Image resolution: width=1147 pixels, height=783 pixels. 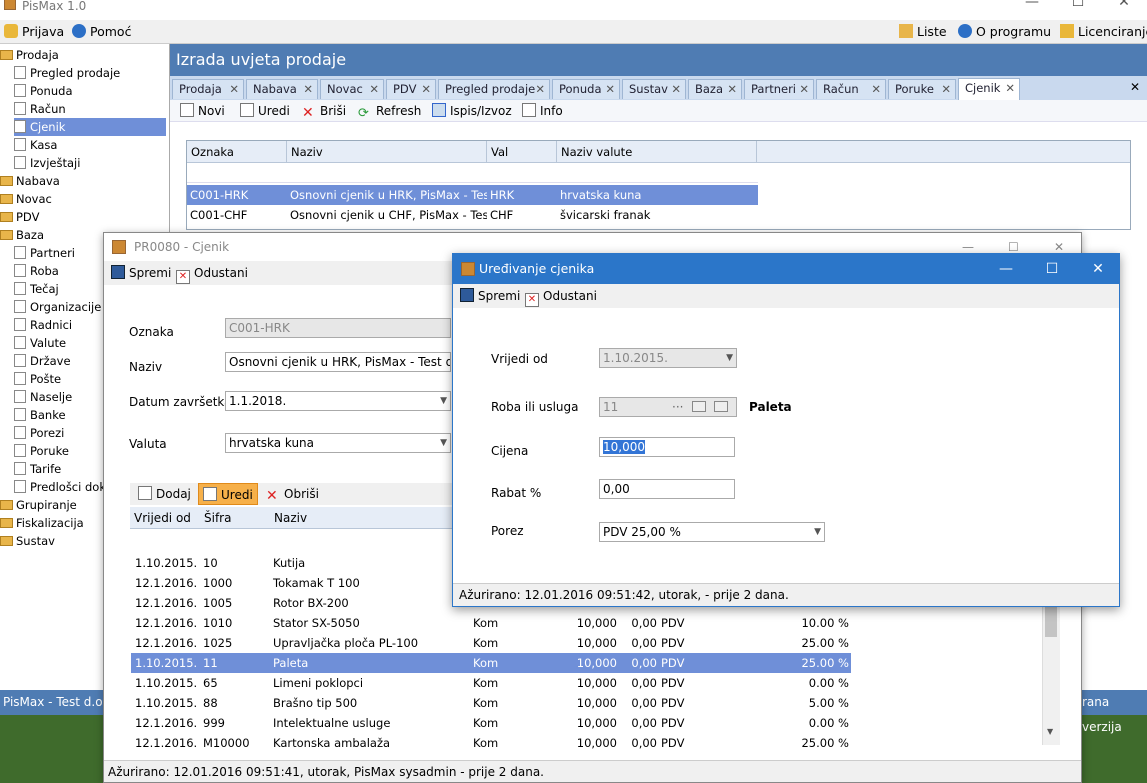 I want to click on sidebar-item: Izvještaji, so click(x=90, y=163).